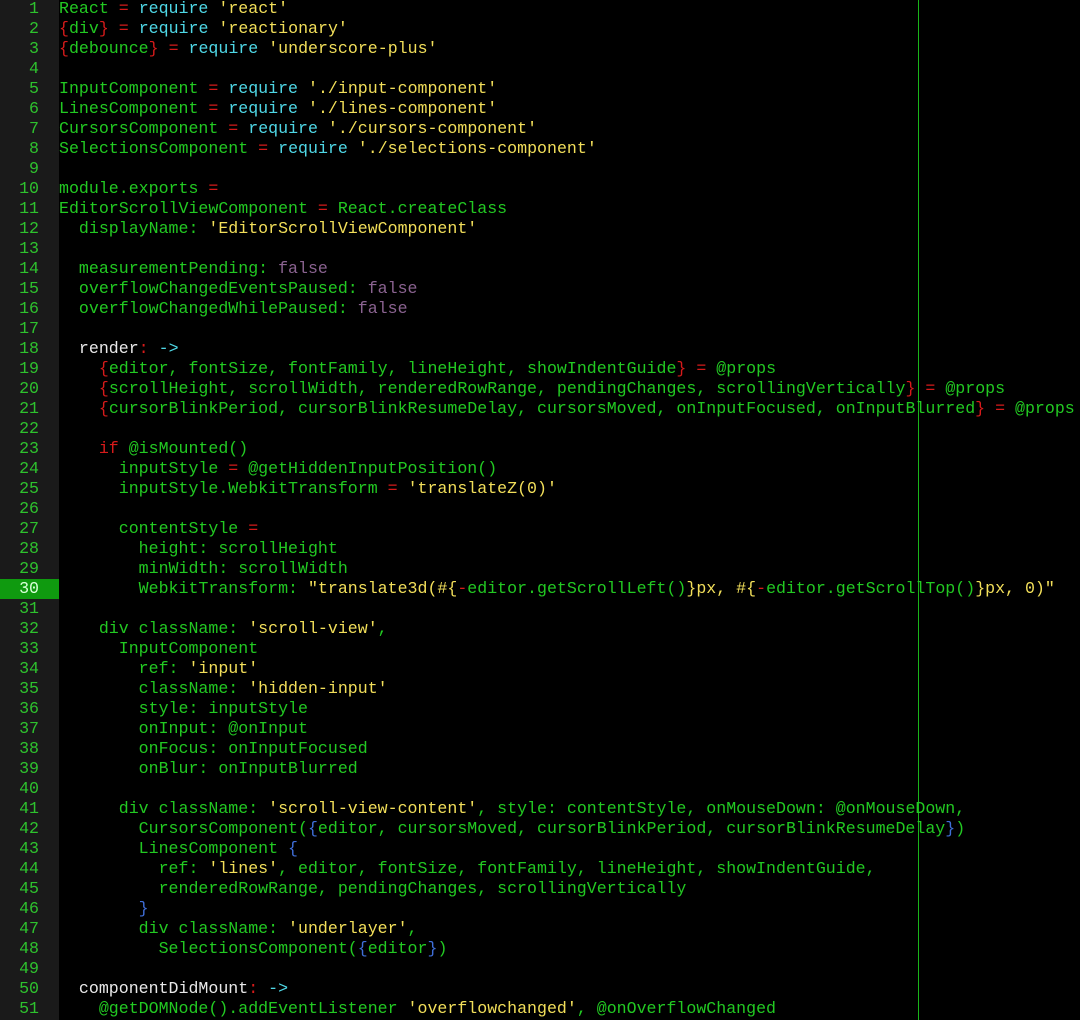 This screenshot has width=1080, height=1020. What do you see at coordinates (278, 469) in the screenshot?
I see `code-line: inputStyle = @getHiddenInputPosition()` at bounding box center [278, 469].